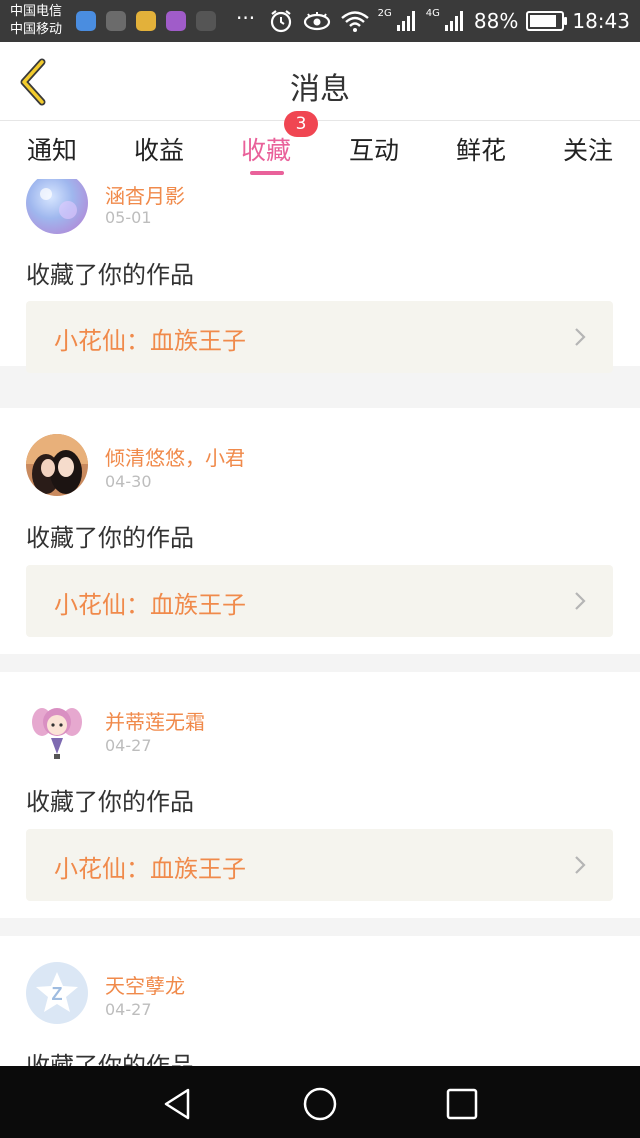 This screenshot has width=640, height=1138. I want to click on status-bar: 中国电信 中国移动 ··· 2G 4G 88% 18:43, so click(320, 21).